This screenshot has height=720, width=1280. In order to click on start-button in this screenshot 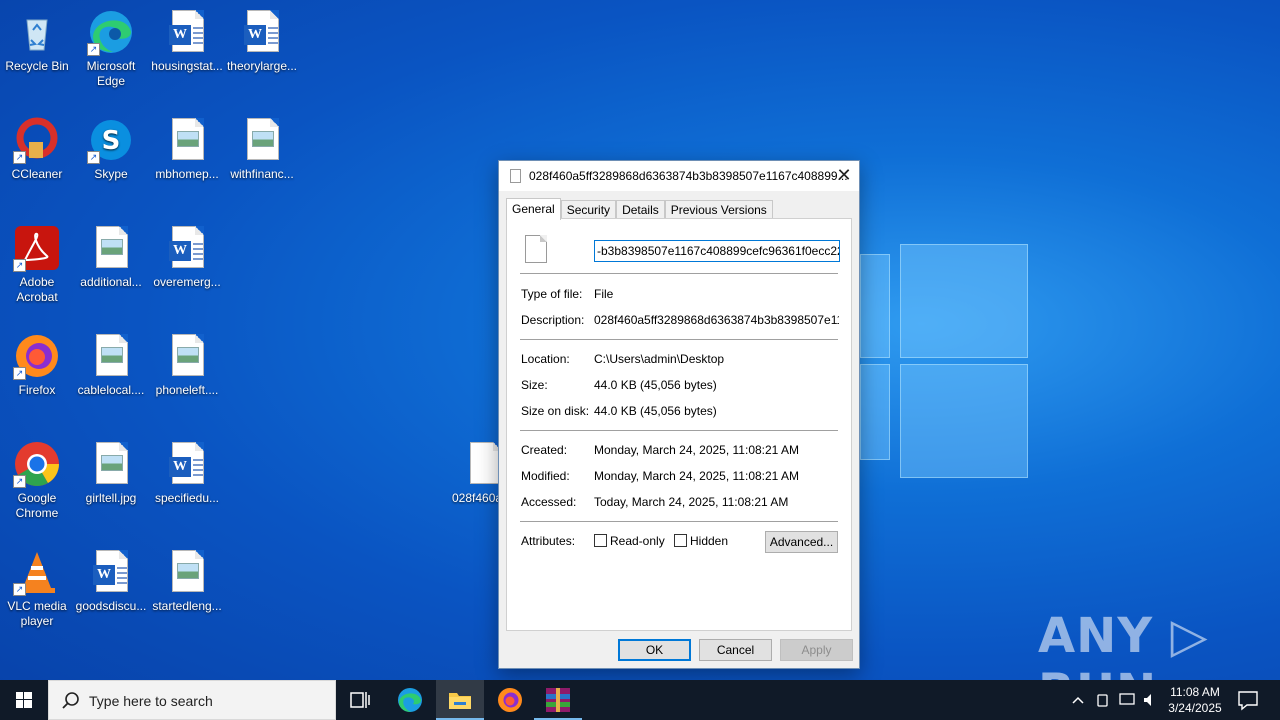, I will do `click(24, 700)`.